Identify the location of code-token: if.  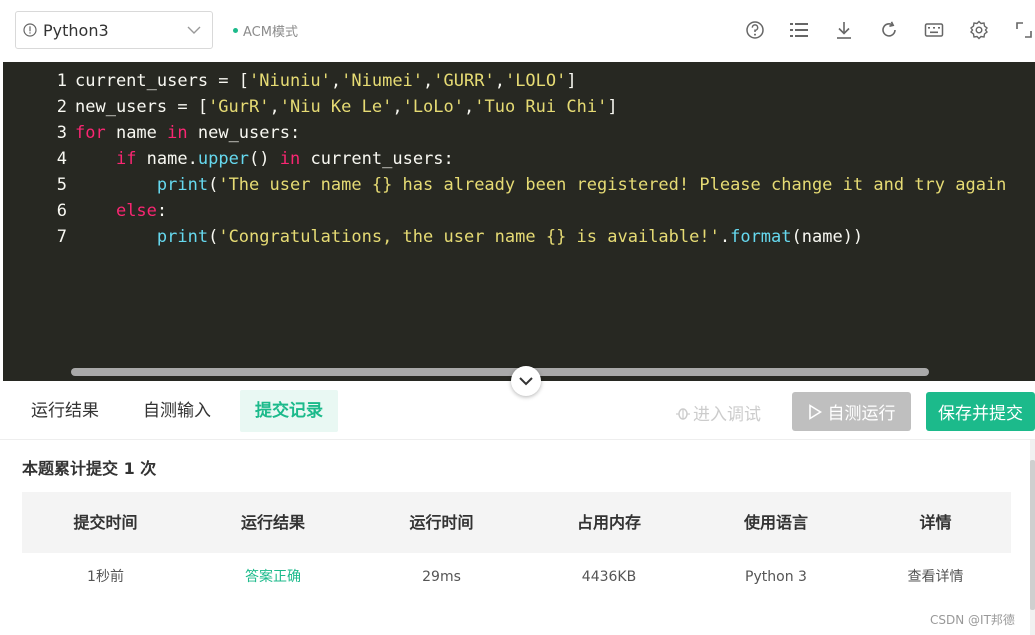
(126, 159).